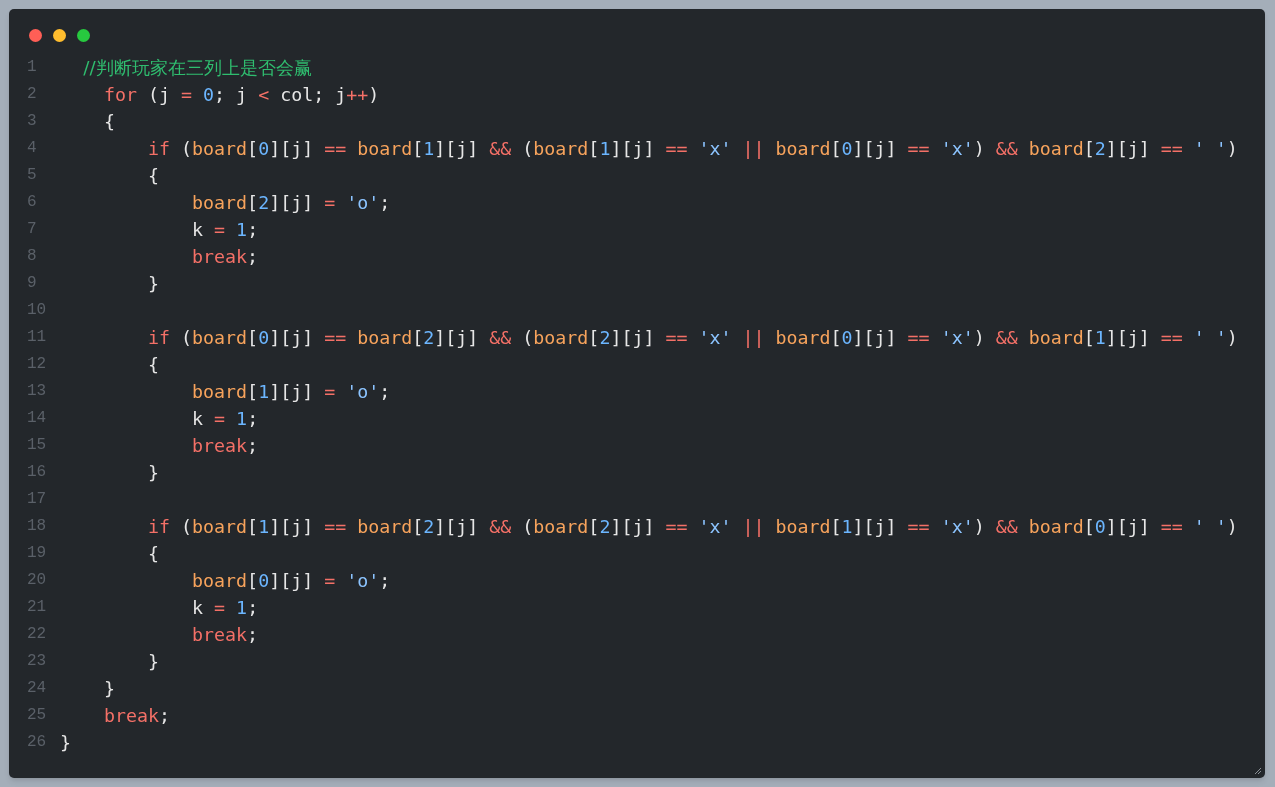 This screenshot has height=787, width=1275. What do you see at coordinates (37, 499) in the screenshot?
I see `line-number: 17` at bounding box center [37, 499].